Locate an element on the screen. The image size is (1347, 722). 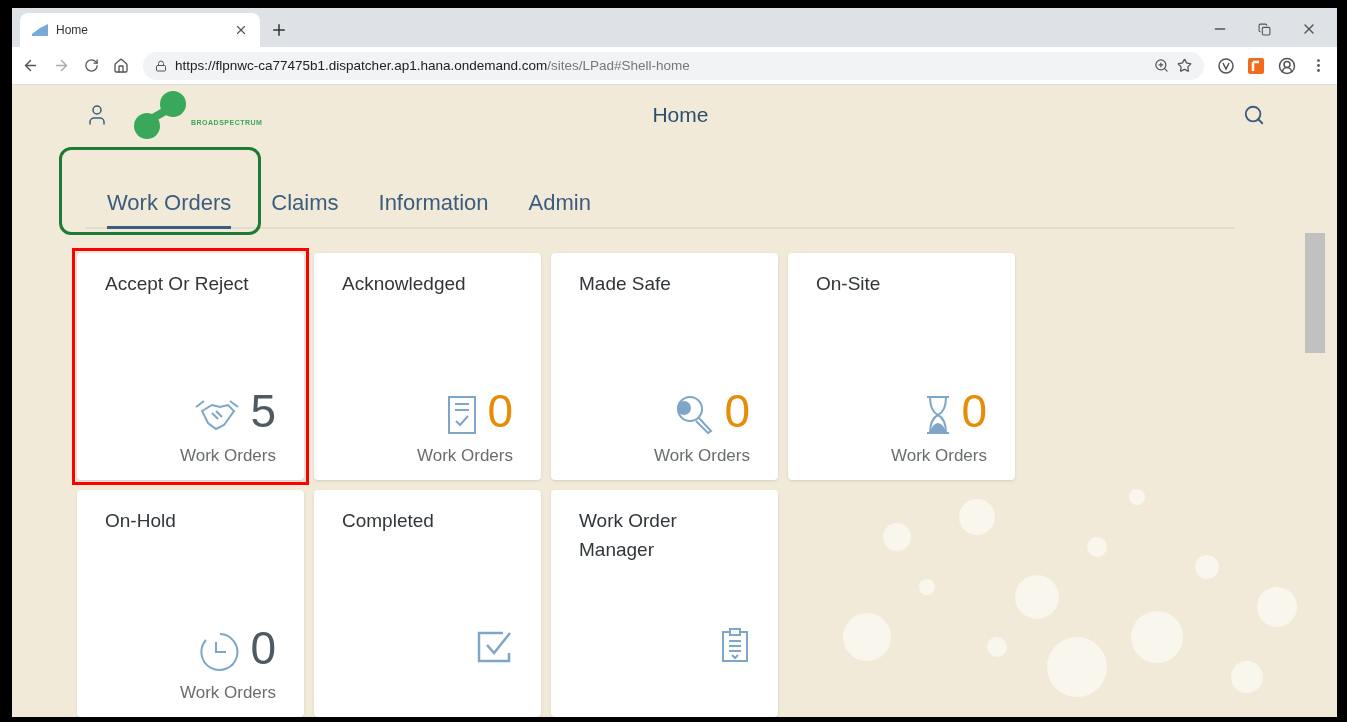
document-check-icon is located at coordinates (462, 414).